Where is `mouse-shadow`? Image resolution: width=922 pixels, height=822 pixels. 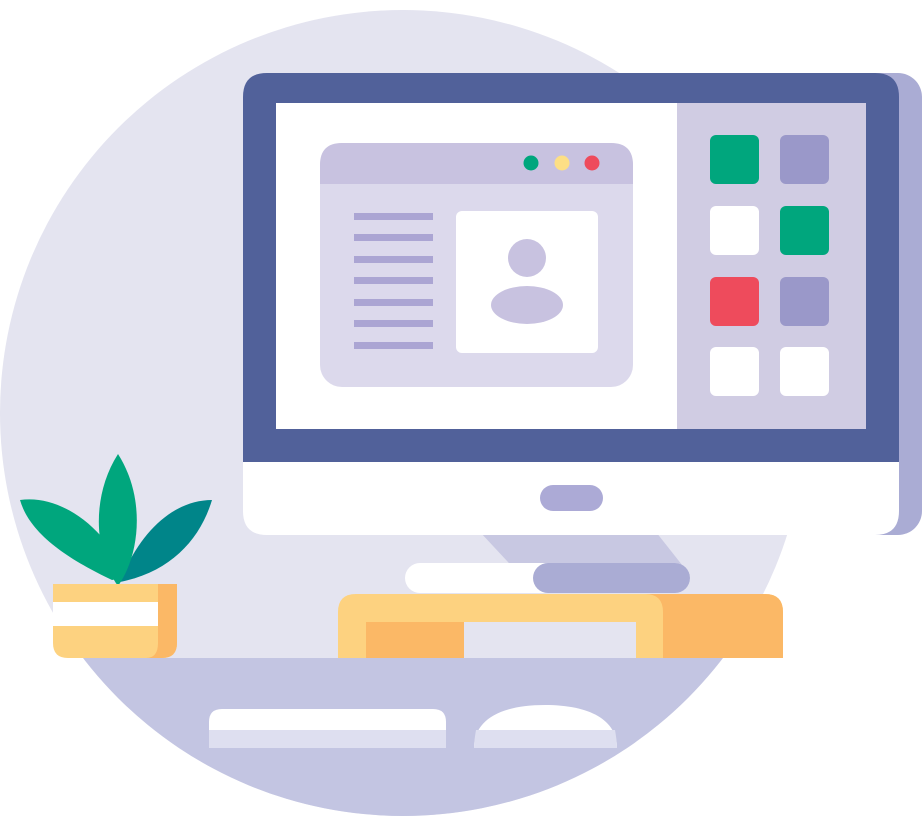
mouse-shadow is located at coordinates (545, 739).